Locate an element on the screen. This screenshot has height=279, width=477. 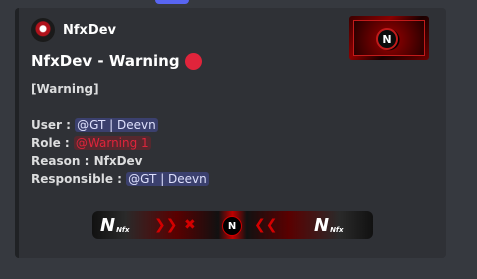
role-label: Role : is located at coordinates (50, 143).